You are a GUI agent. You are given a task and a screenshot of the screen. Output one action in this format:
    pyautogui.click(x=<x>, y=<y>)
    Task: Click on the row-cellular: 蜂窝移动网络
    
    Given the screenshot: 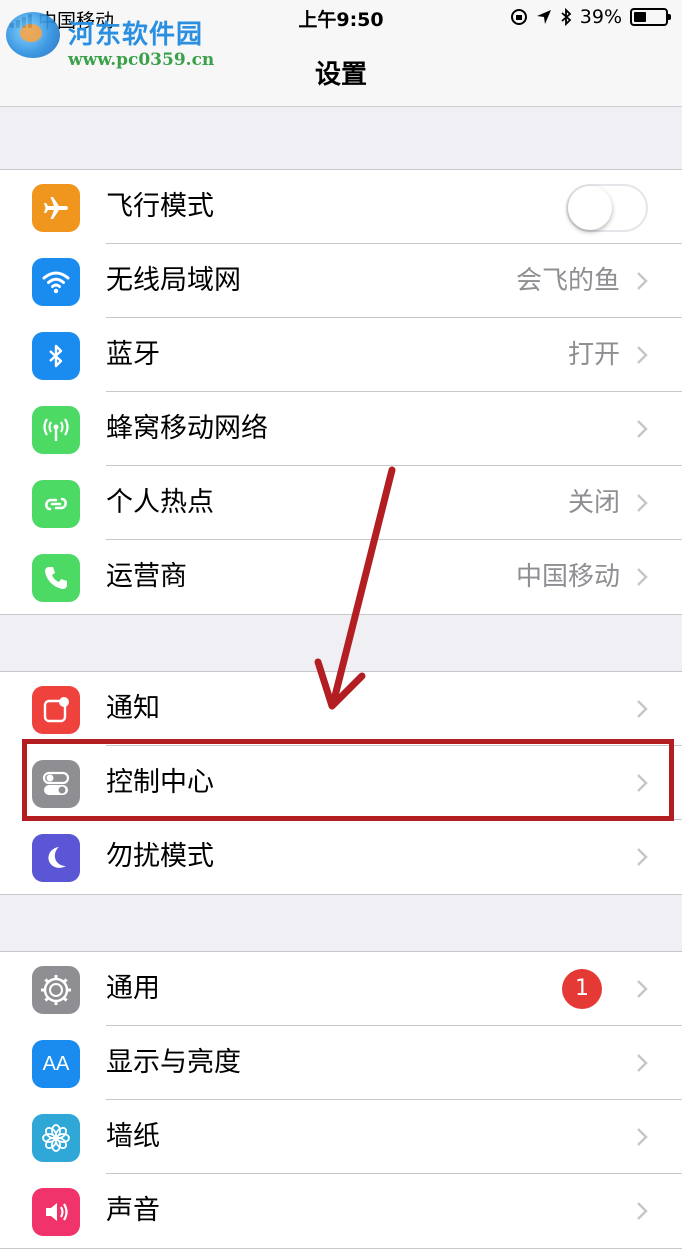 What is the action you would take?
    pyautogui.click(x=341, y=429)
    